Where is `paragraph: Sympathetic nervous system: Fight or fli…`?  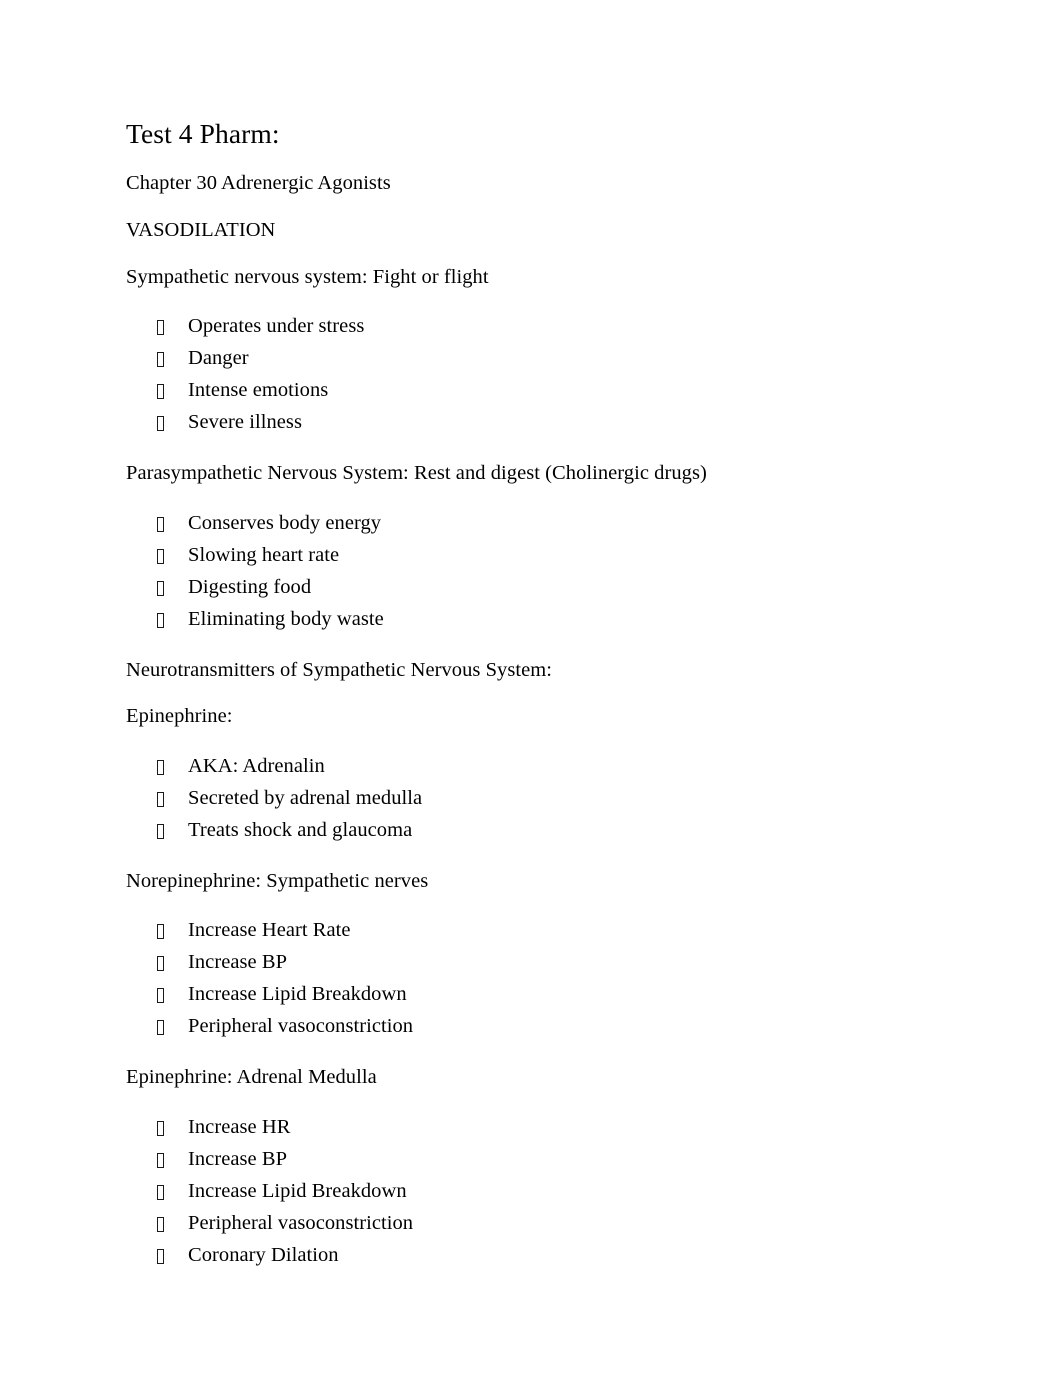 paragraph: Sympathetic nervous system: Fight or fli… is located at coordinates (307, 276).